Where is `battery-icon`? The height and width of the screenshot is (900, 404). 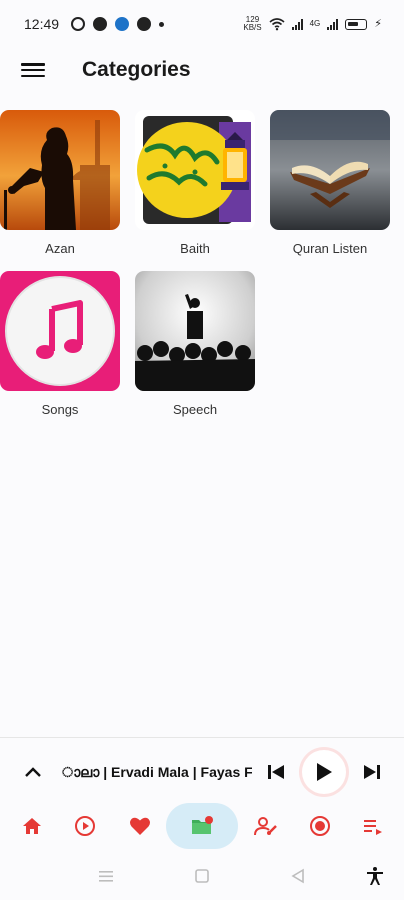 battery-icon is located at coordinates (356, 24).